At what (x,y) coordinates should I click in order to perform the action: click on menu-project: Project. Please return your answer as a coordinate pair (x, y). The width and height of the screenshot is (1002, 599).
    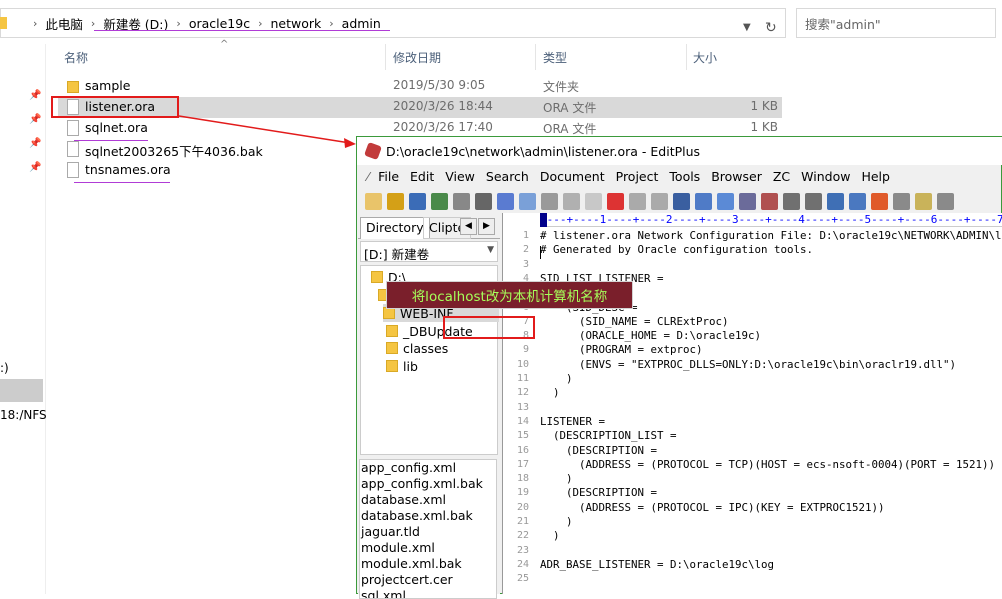
    Looking at the image, I should click on (637, 176).